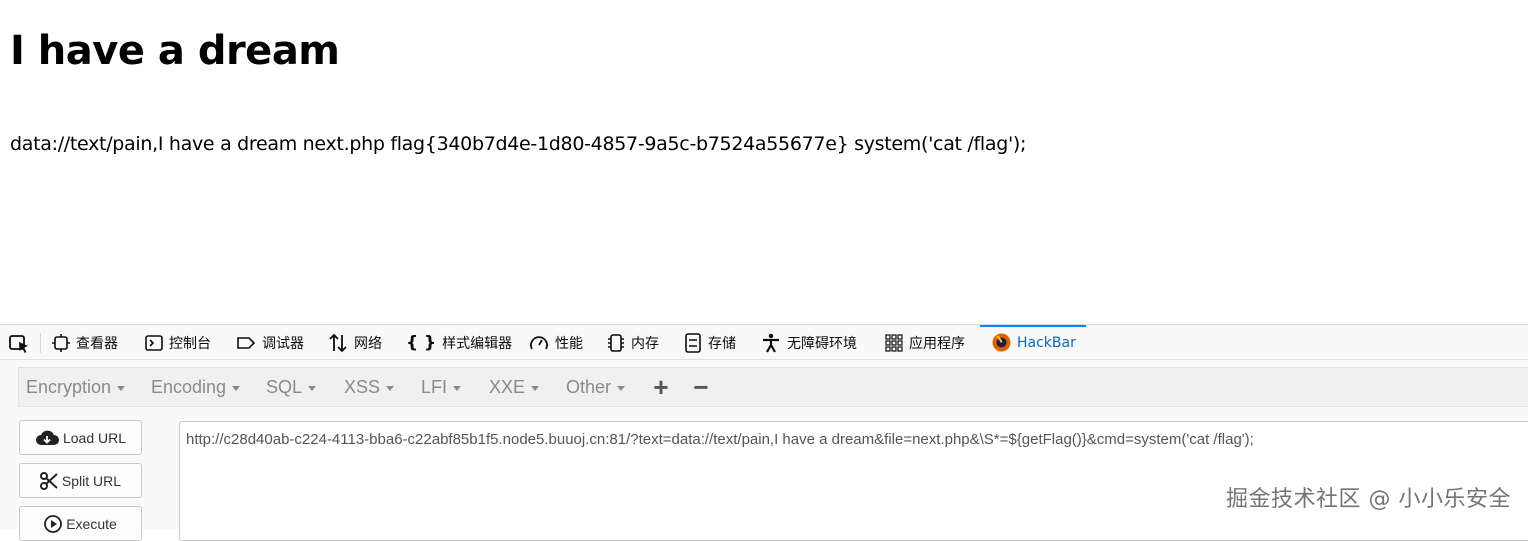 The width and height of the screenshot is (1528, 541). I want to click on watermark: 掘金技术社区 @ 小小乐安全, so click(1368, 499).